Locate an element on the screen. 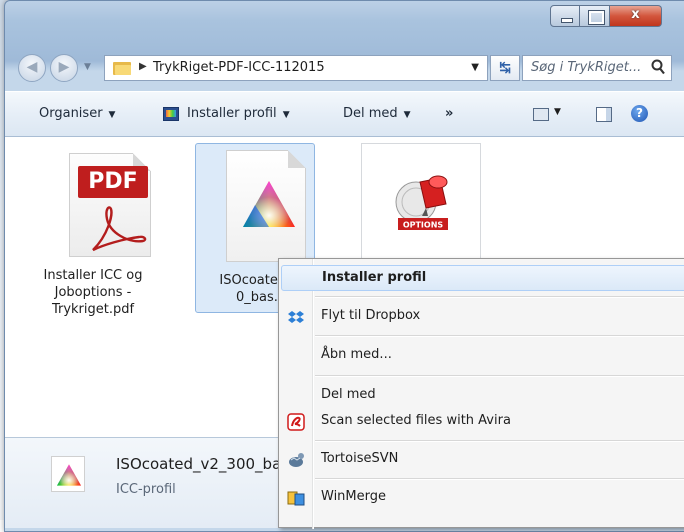  menu-item-dropbox: Flyt til Dropbox is located at coordinates (481, 317).